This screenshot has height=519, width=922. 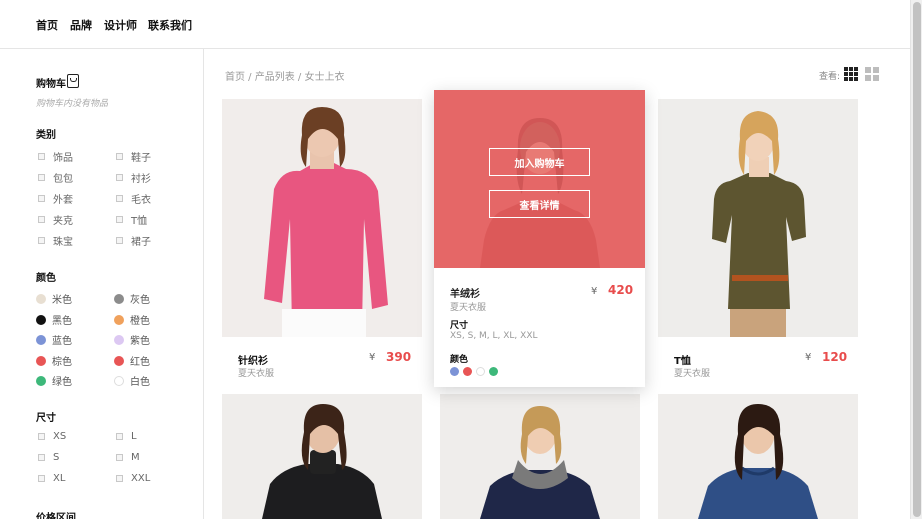 I want to click on nav-designers: 设计师, so click(x=120, y=25).